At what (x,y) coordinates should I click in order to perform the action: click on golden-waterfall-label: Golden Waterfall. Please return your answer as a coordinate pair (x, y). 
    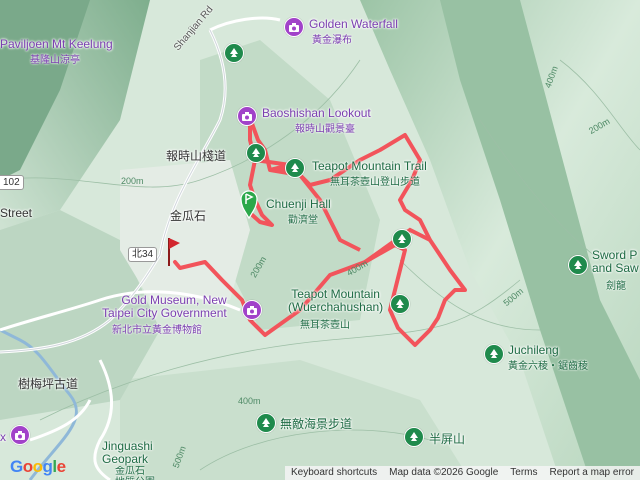
    Looking at the image, I should click on (353, 24).